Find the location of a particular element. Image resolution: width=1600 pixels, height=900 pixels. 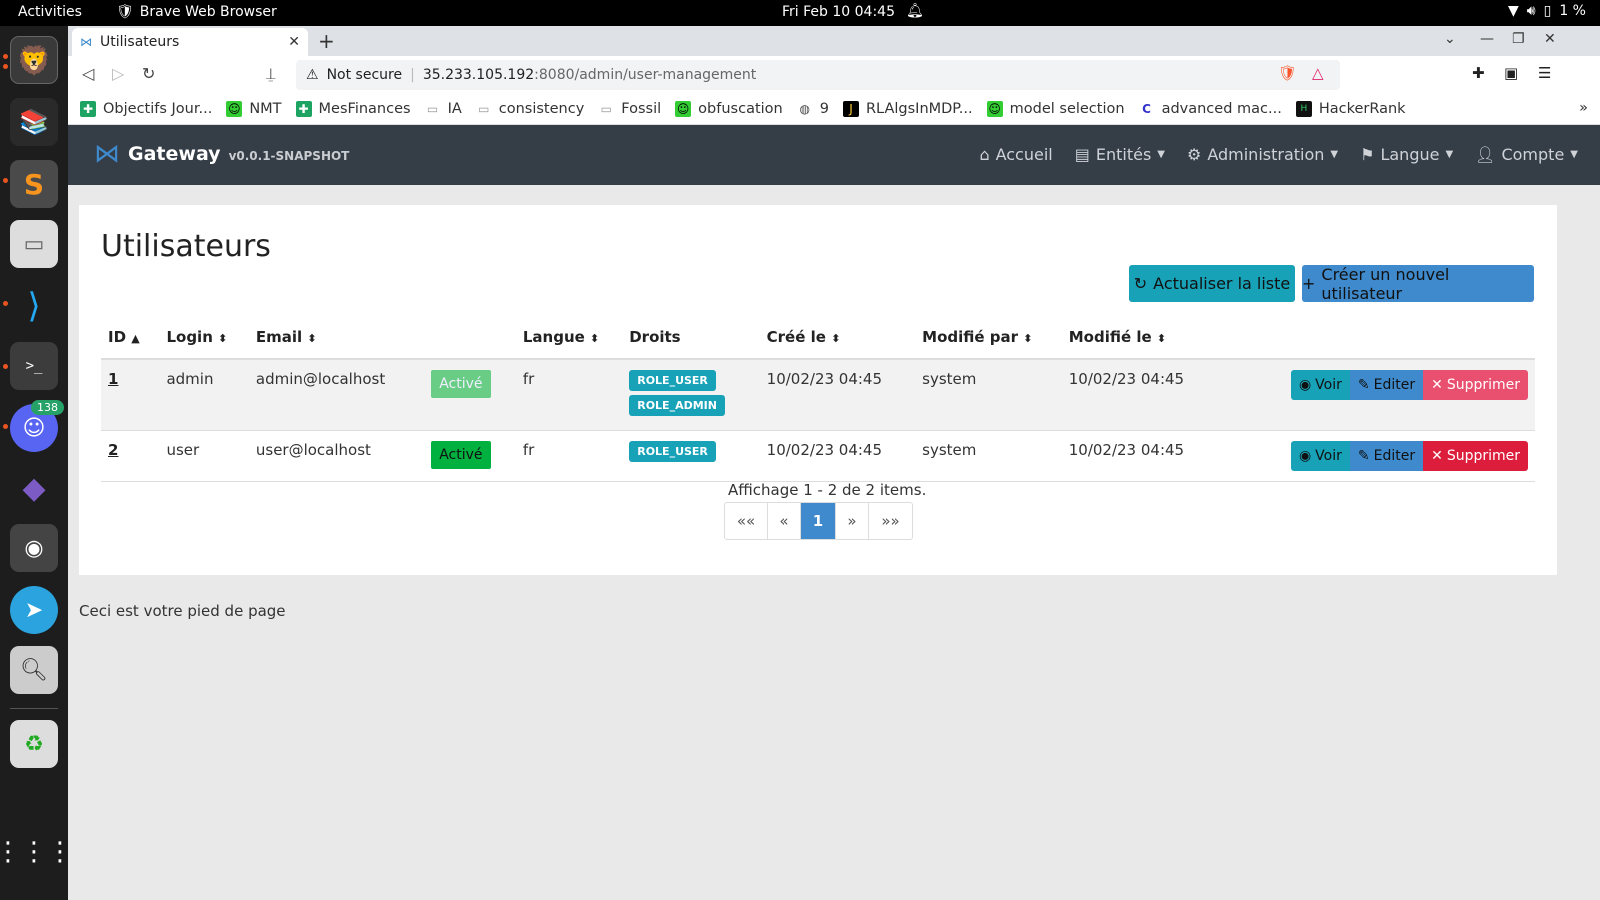

restore-window-icon: ❐ is located at coordinates (1518, 39).